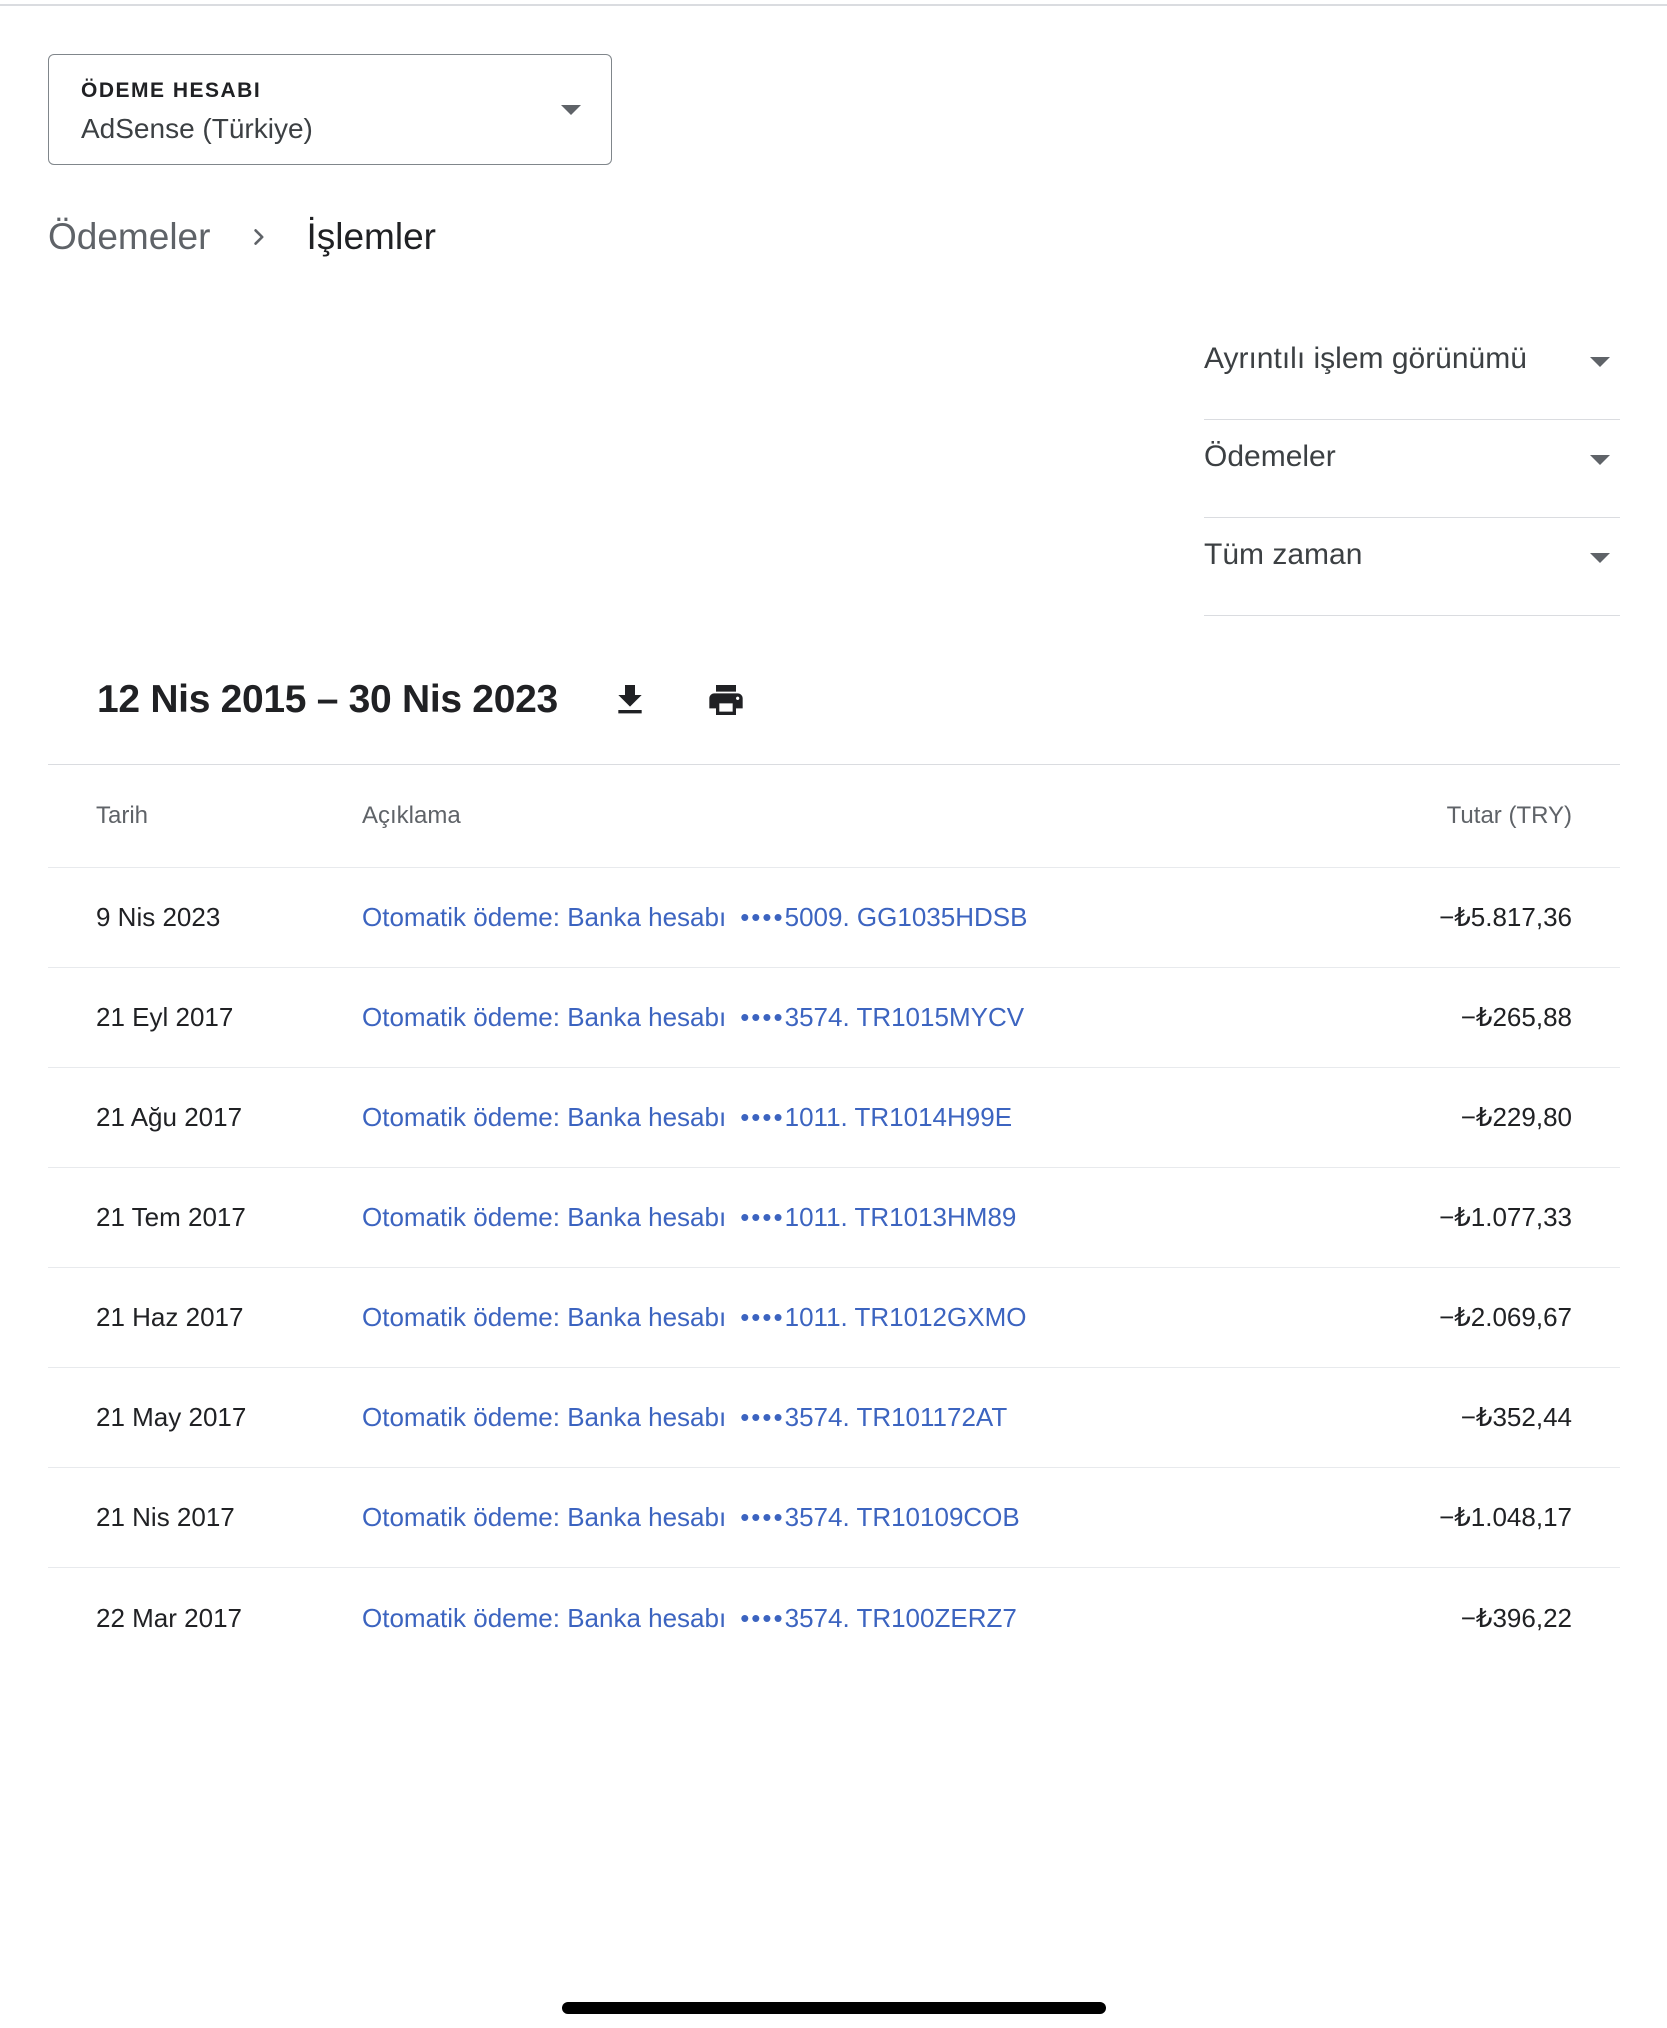 The image size is (1667, 2028). I want to click on row-date: 21 Eyl 2017, so click(165, 1017).